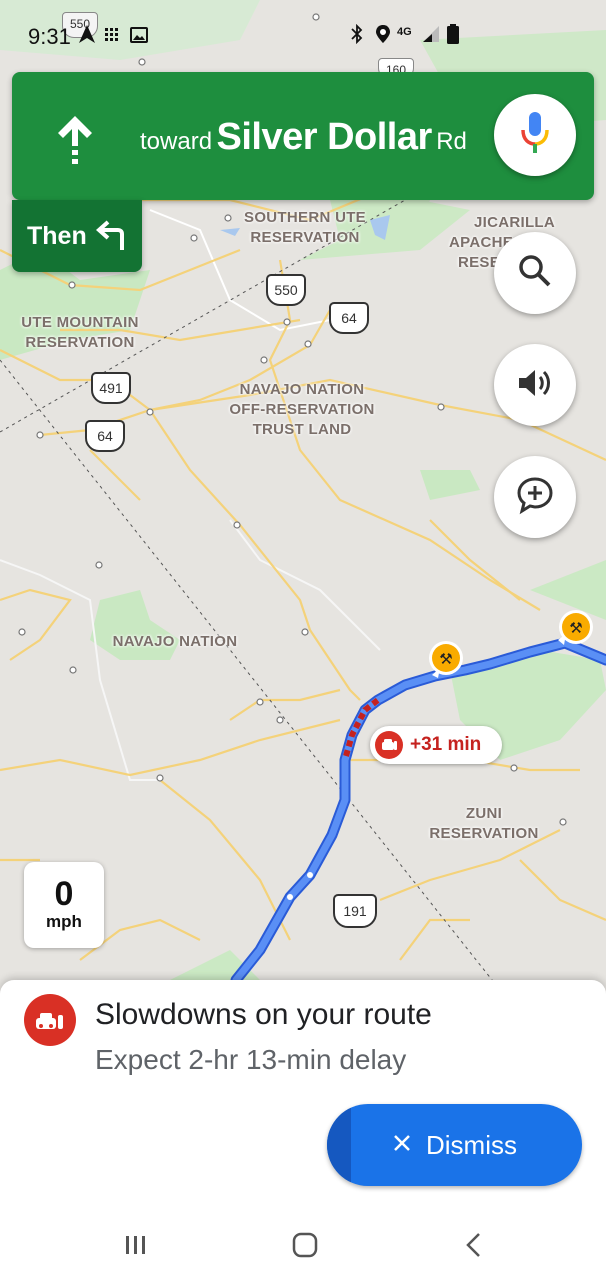  I want to click on volume-icon, so click(535, 385).